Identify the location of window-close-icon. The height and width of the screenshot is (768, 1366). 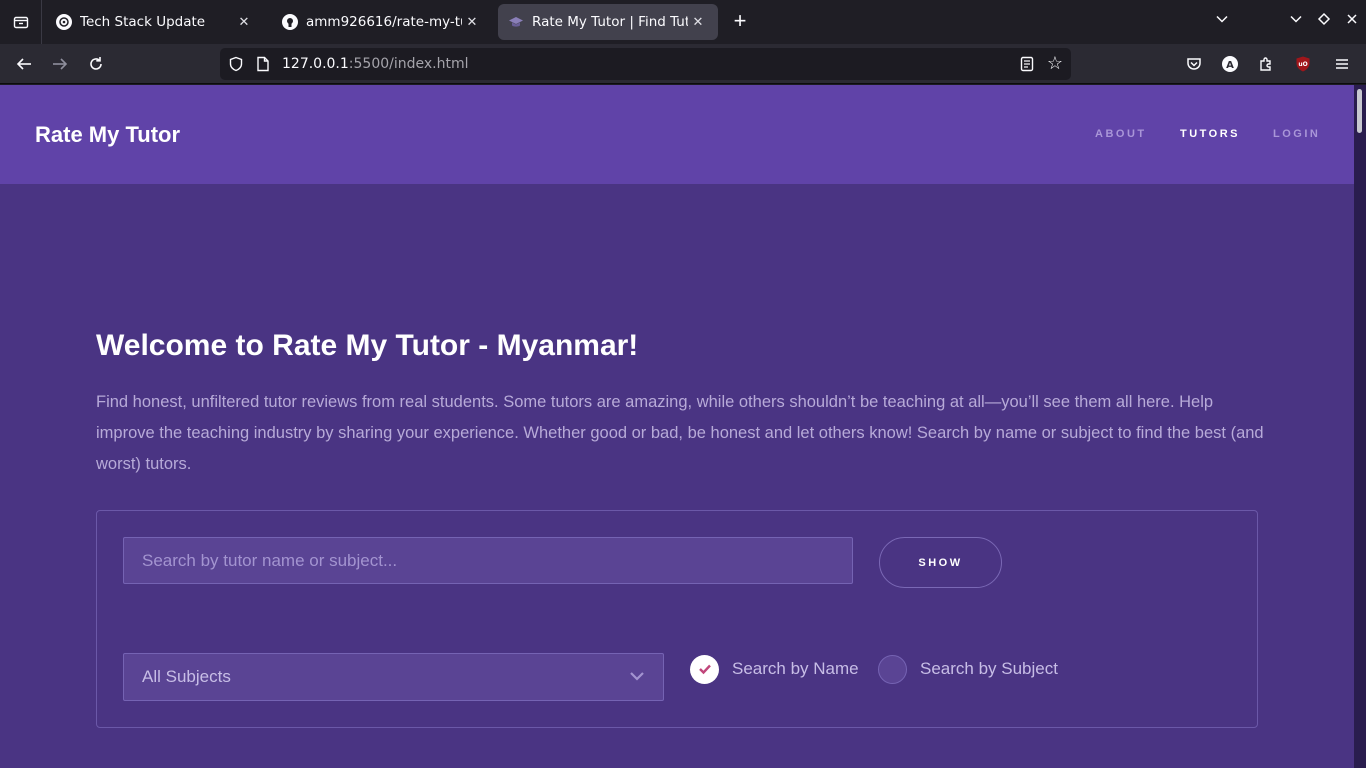
(1352, 20).